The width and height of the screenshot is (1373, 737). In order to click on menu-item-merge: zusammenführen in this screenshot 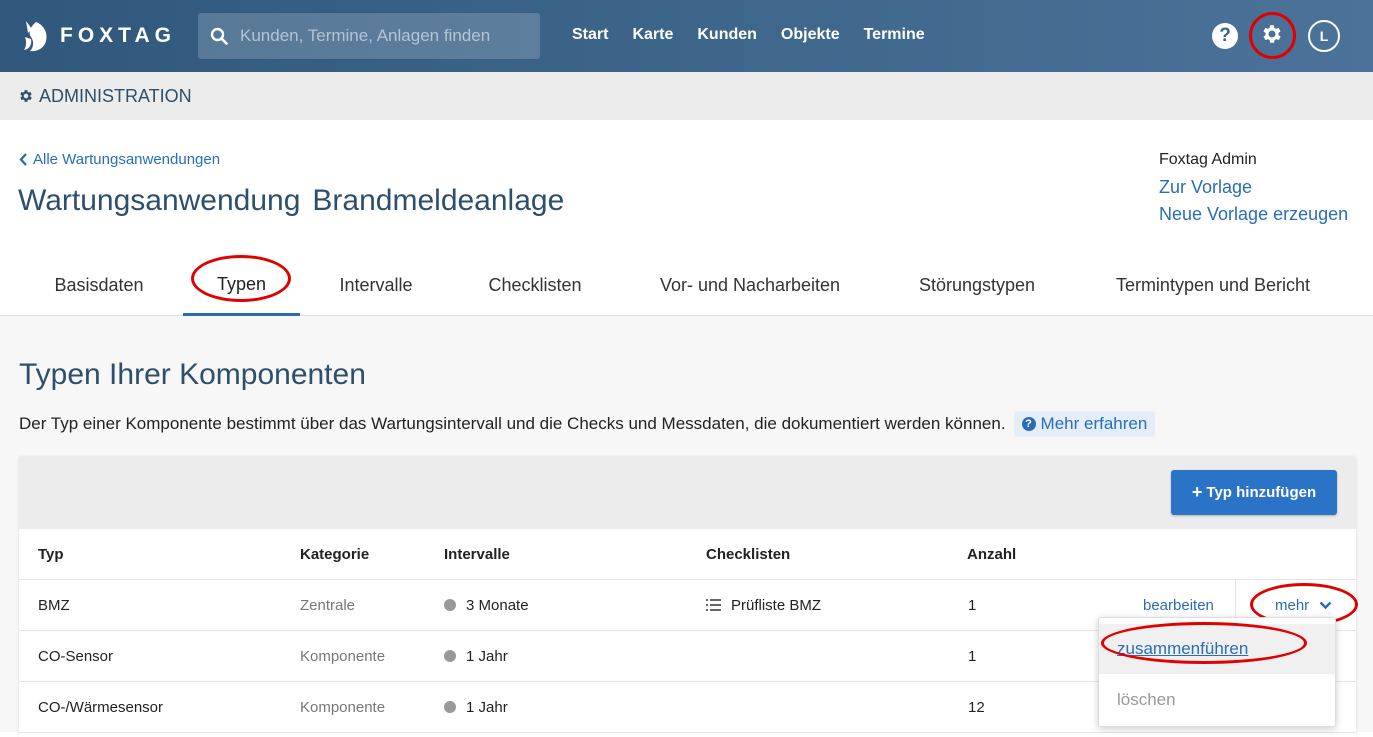, I will do `click(1217, 649)`.